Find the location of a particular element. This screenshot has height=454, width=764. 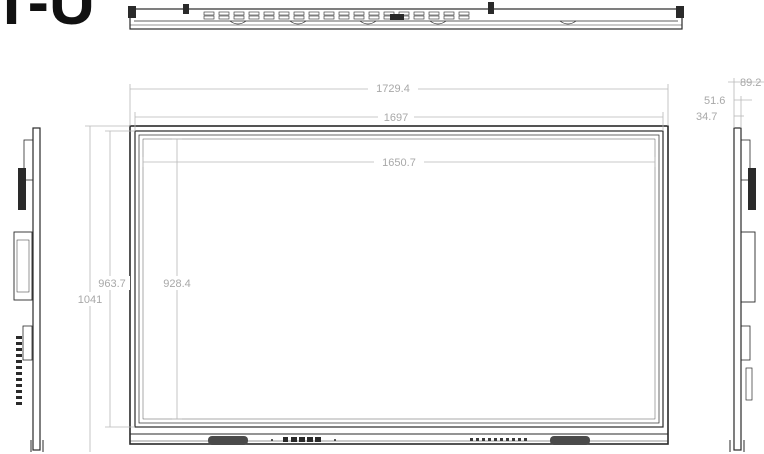

top-view is located at coordinates (406, 16).